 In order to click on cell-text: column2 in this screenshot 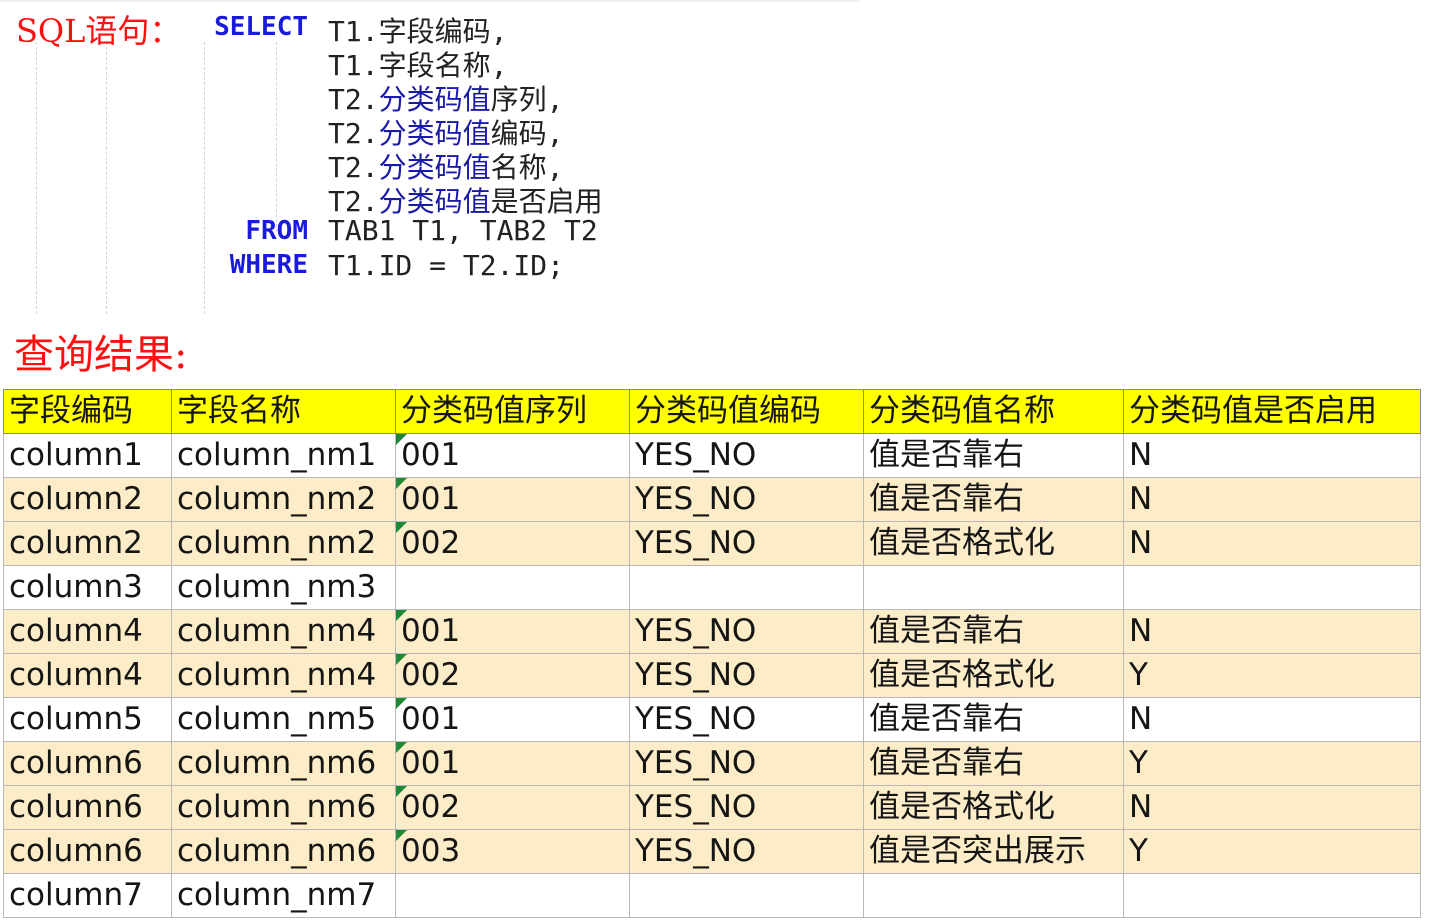, I will do `click(76, 543)`.